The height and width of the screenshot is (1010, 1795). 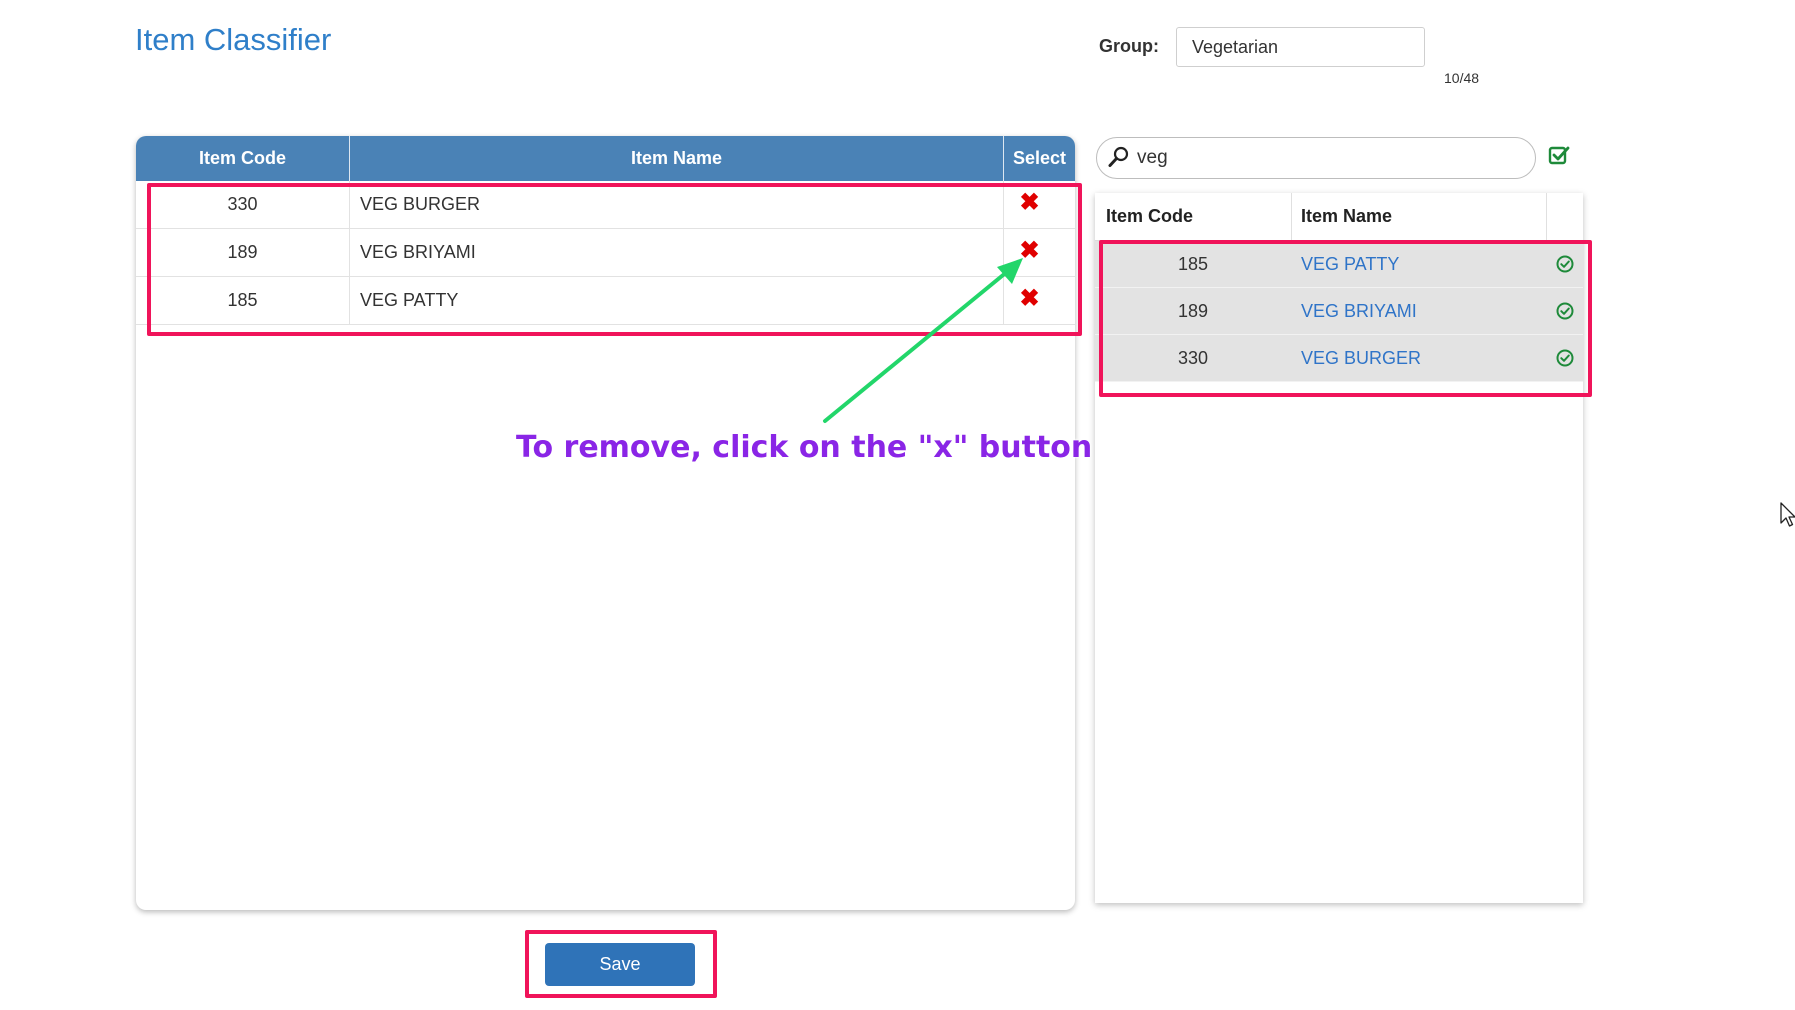 What do you see at coordinates (1787, 514) in the screenshot?
I see `mouse-cursor-icon` at bounding box center [1787, 514].